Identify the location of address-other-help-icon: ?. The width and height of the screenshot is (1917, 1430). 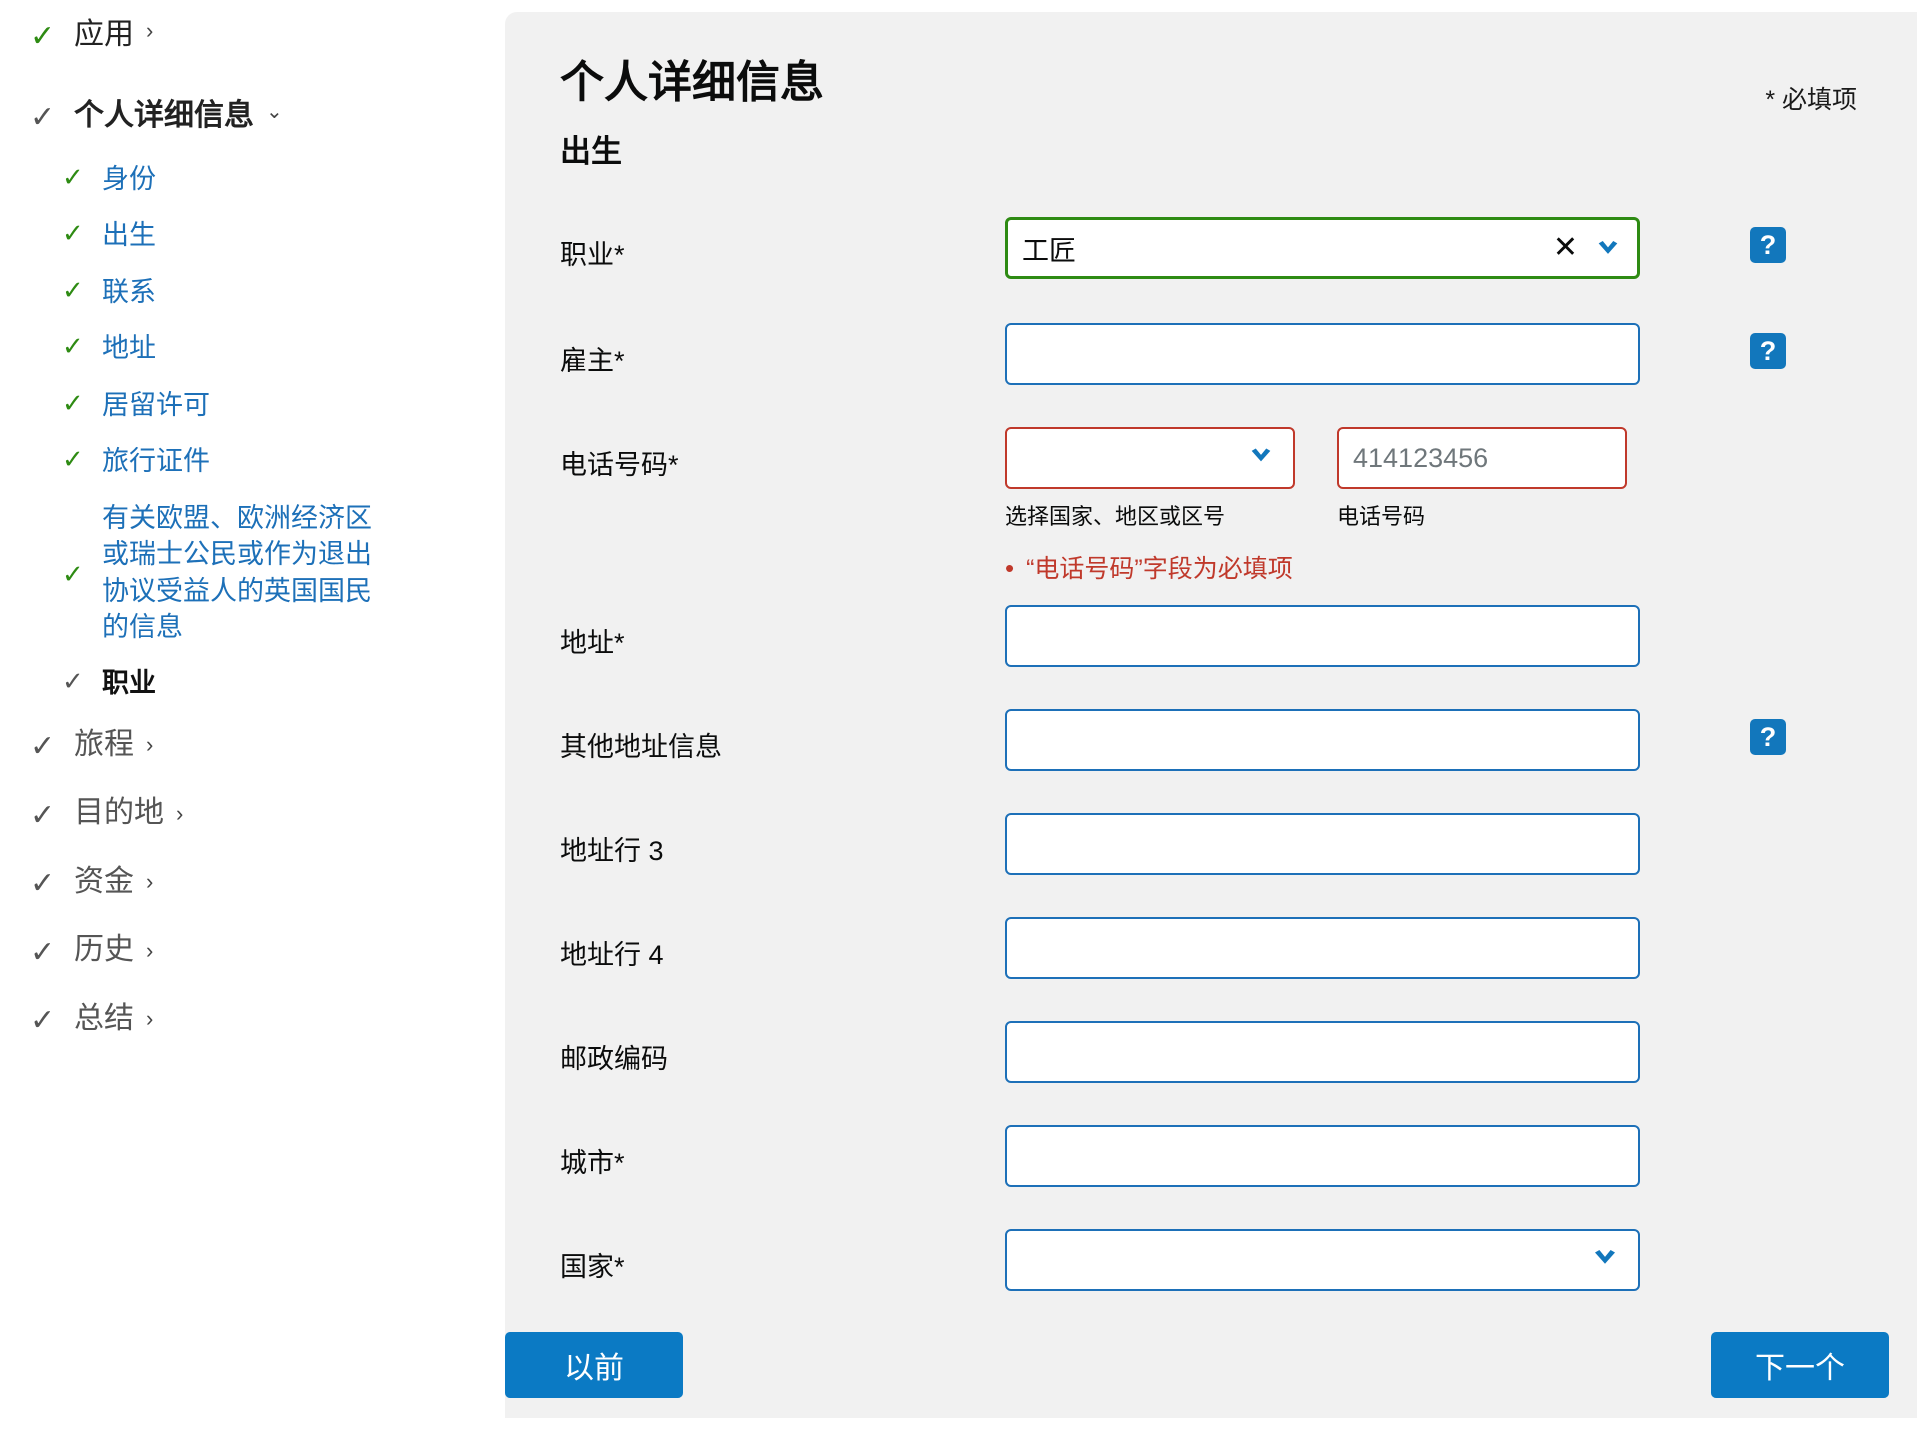
(1768, 737).